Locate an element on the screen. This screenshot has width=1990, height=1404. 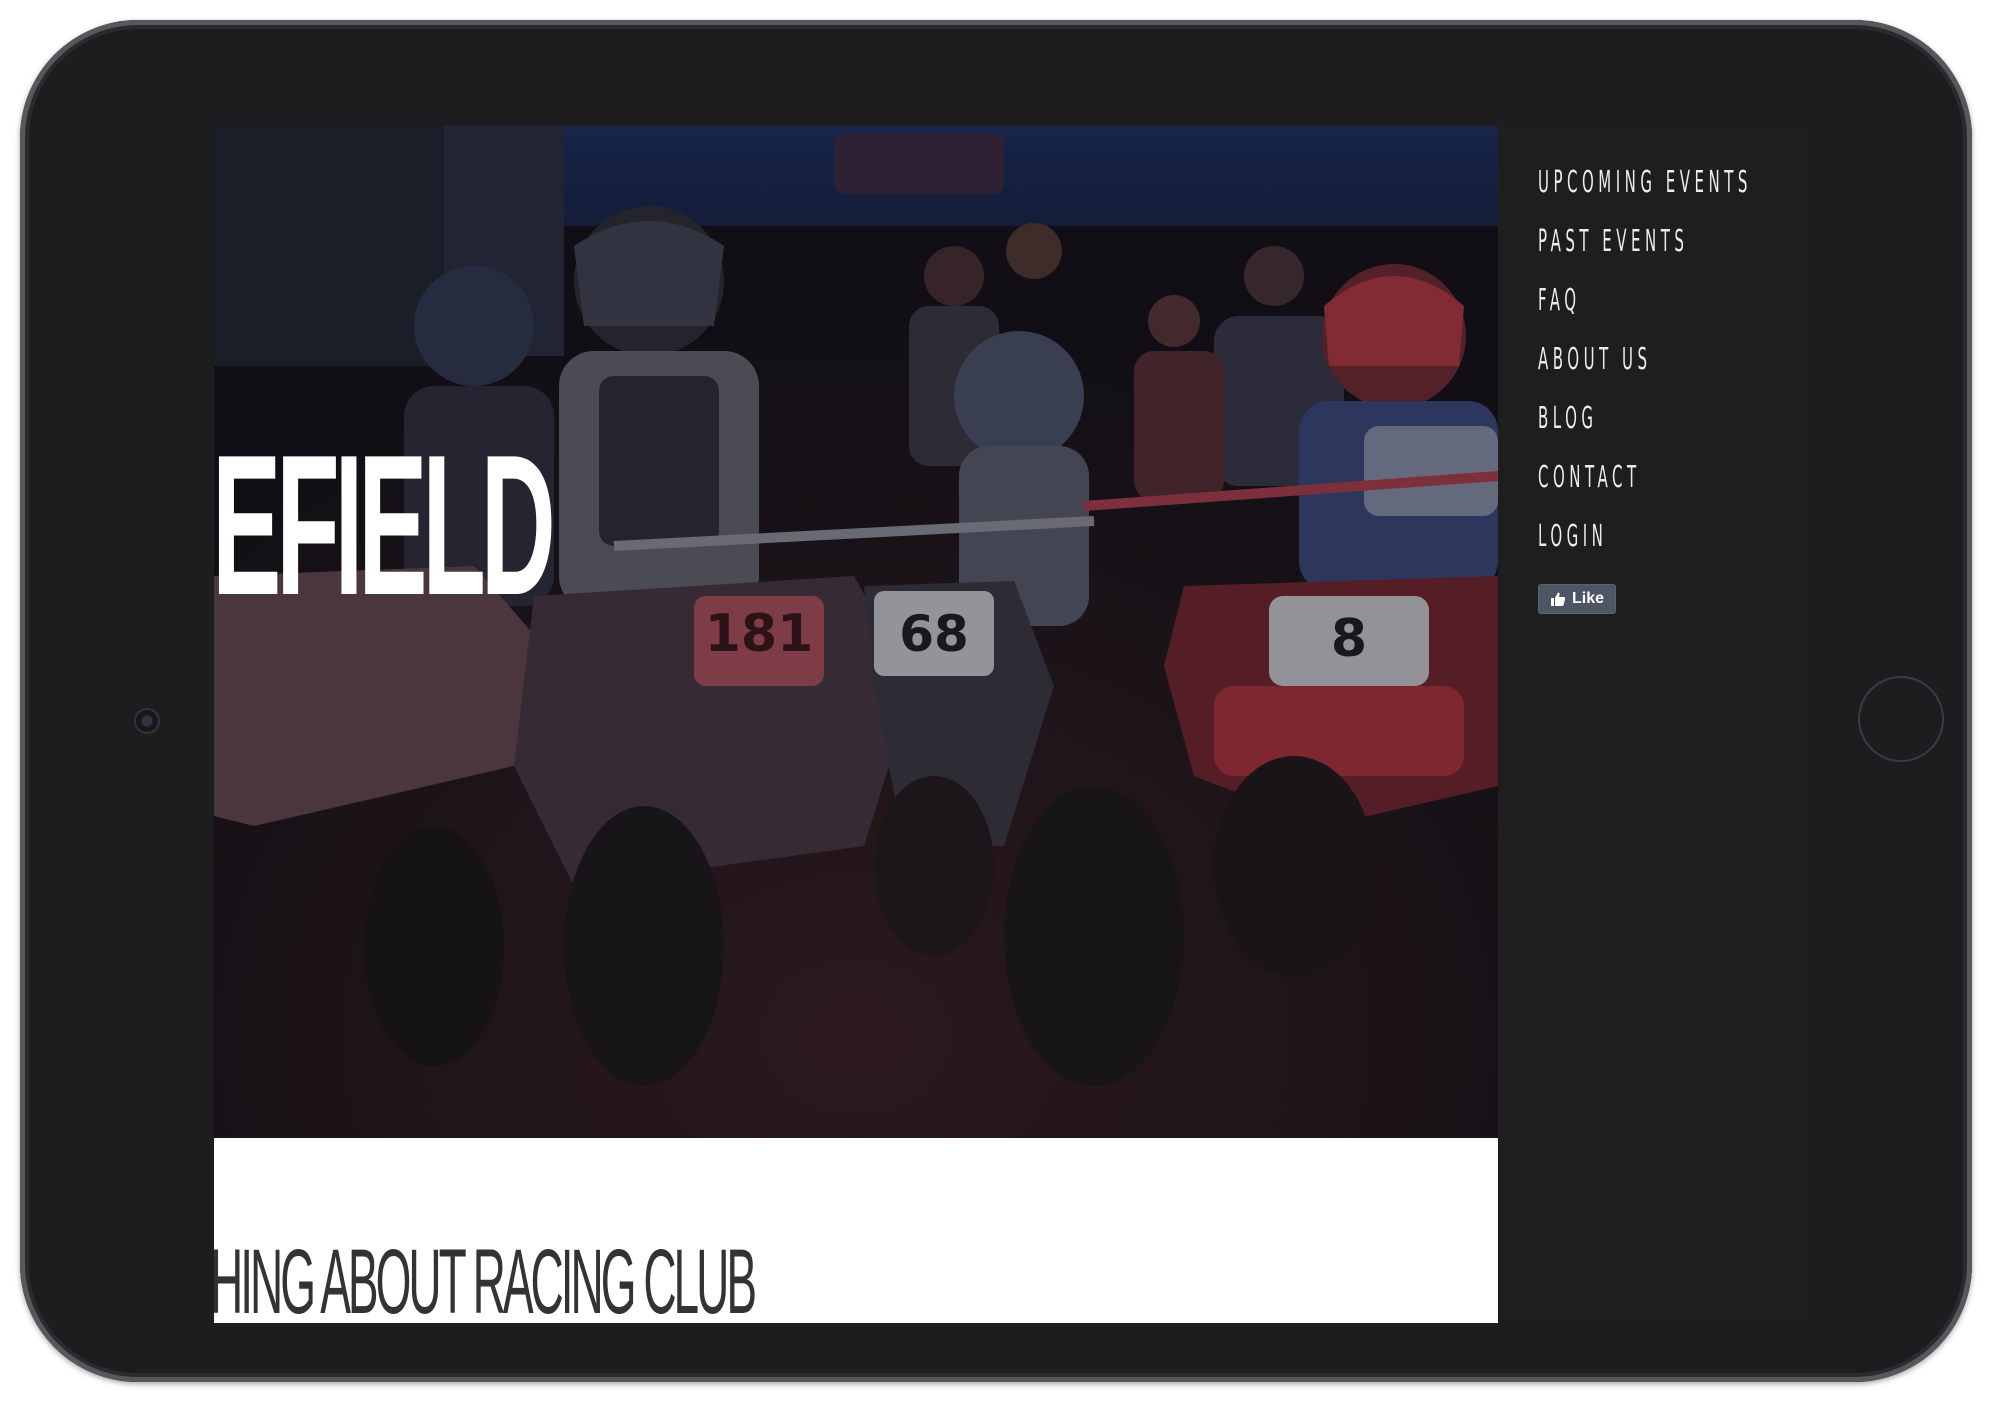
nav-link-about-us: ABOUT US is located at coordinates (1595, 360).